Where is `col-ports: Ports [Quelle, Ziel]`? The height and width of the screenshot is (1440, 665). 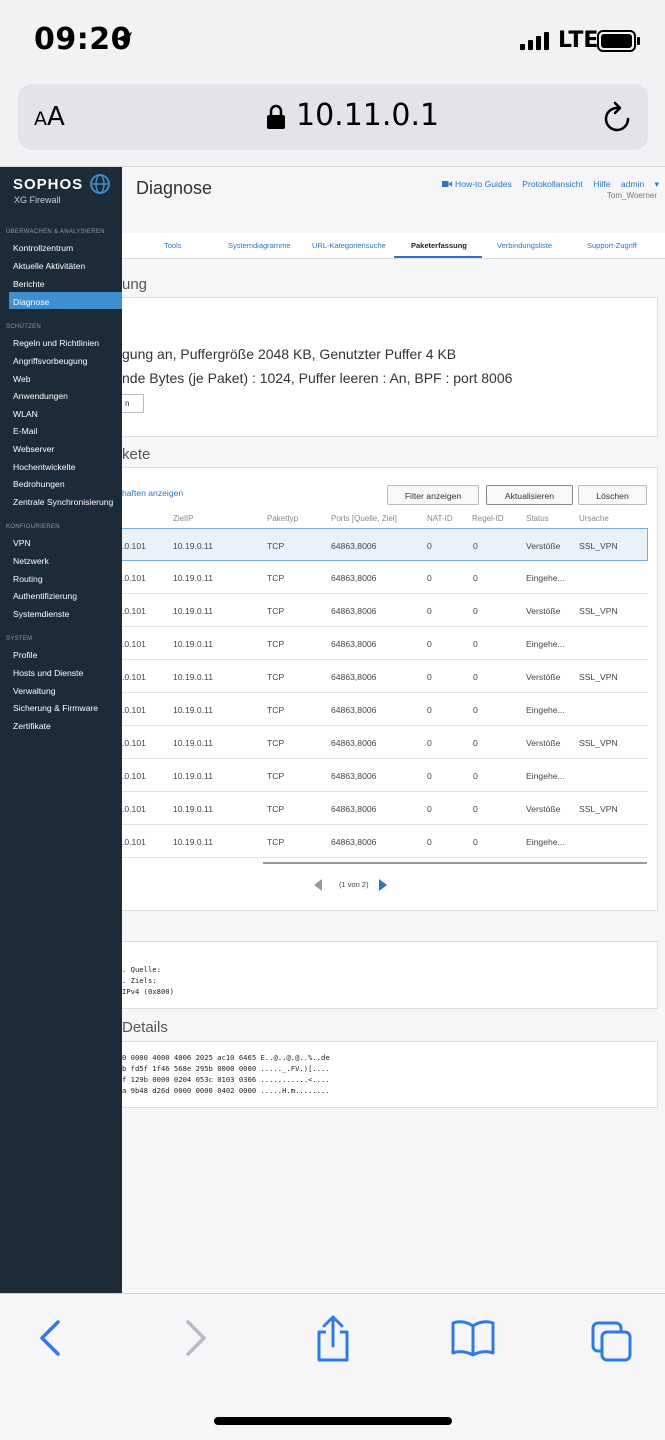 col-ports: Ports [Quelle, Ziel] is located at coordinates (364, 518).